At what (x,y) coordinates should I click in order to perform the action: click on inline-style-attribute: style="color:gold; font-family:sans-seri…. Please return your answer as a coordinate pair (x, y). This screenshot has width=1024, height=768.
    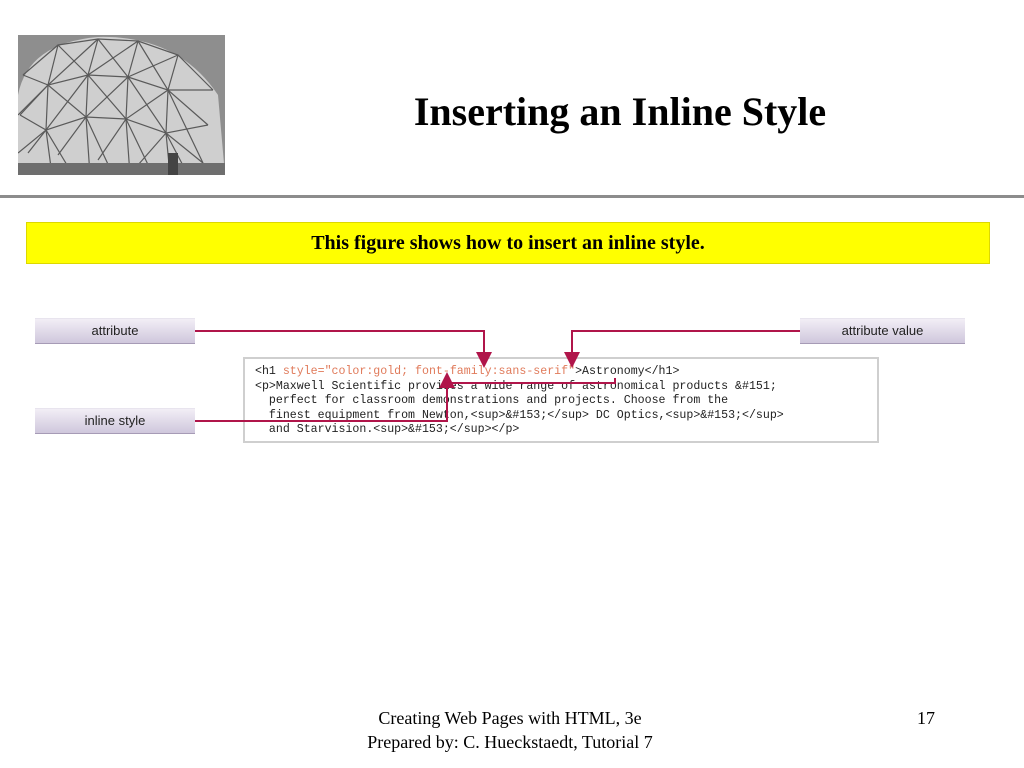
    Looking at the image, I should click on (429, 371).